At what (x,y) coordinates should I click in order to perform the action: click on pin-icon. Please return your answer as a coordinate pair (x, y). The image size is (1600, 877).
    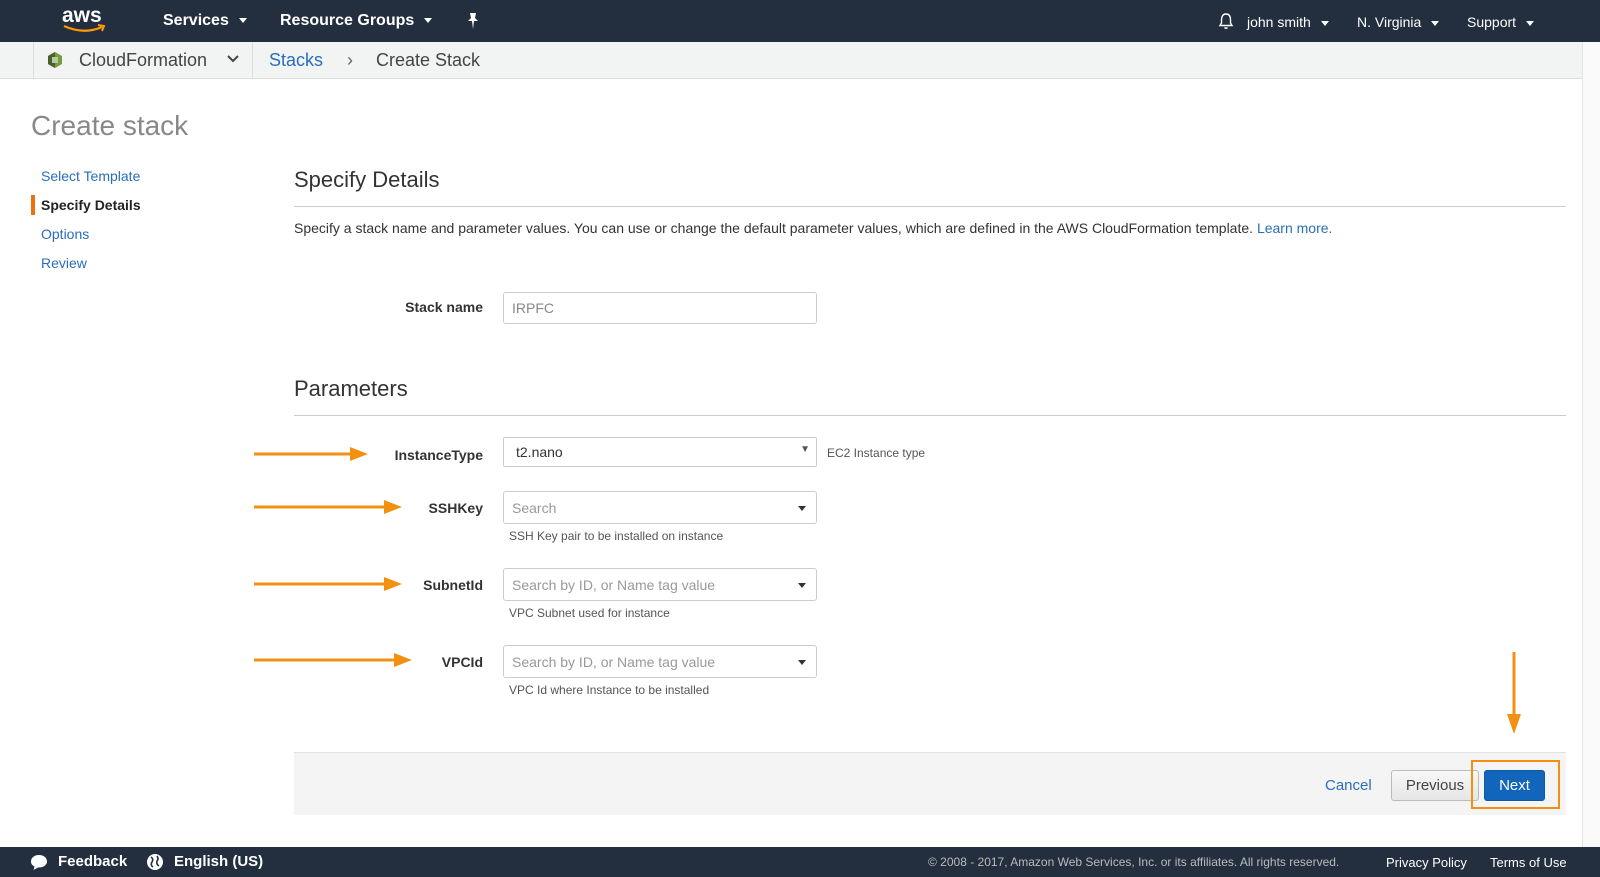
    Looking at the image, I should click on (473, 21).